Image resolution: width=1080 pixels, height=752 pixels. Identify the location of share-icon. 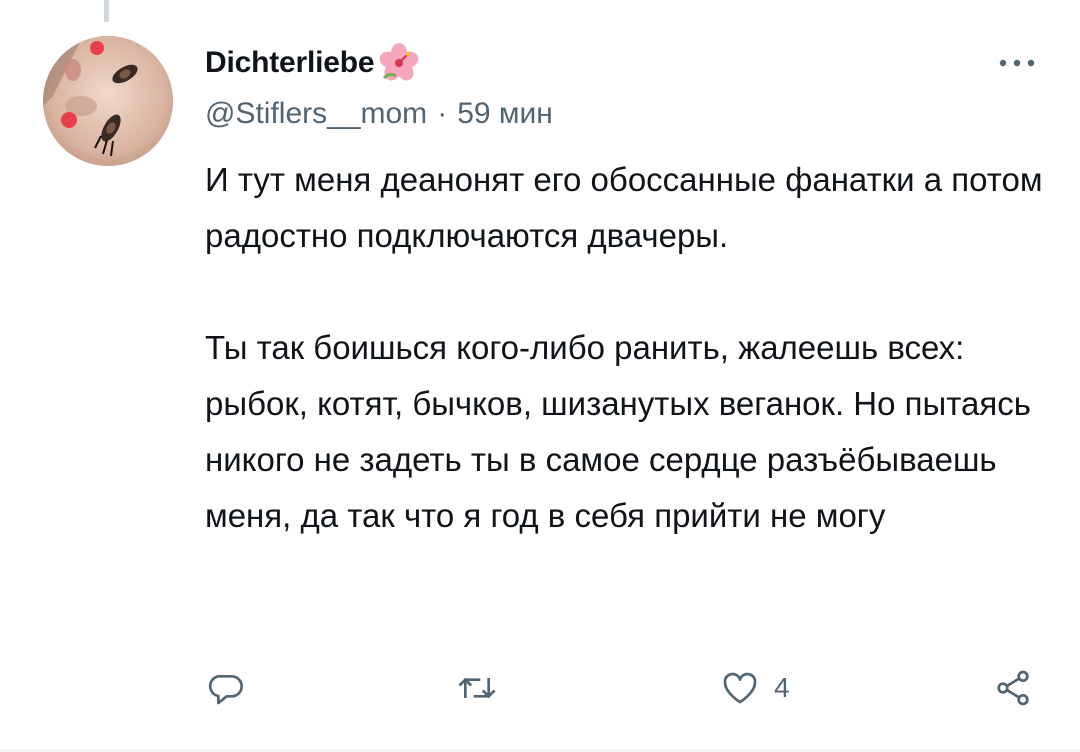
(1013, 688).